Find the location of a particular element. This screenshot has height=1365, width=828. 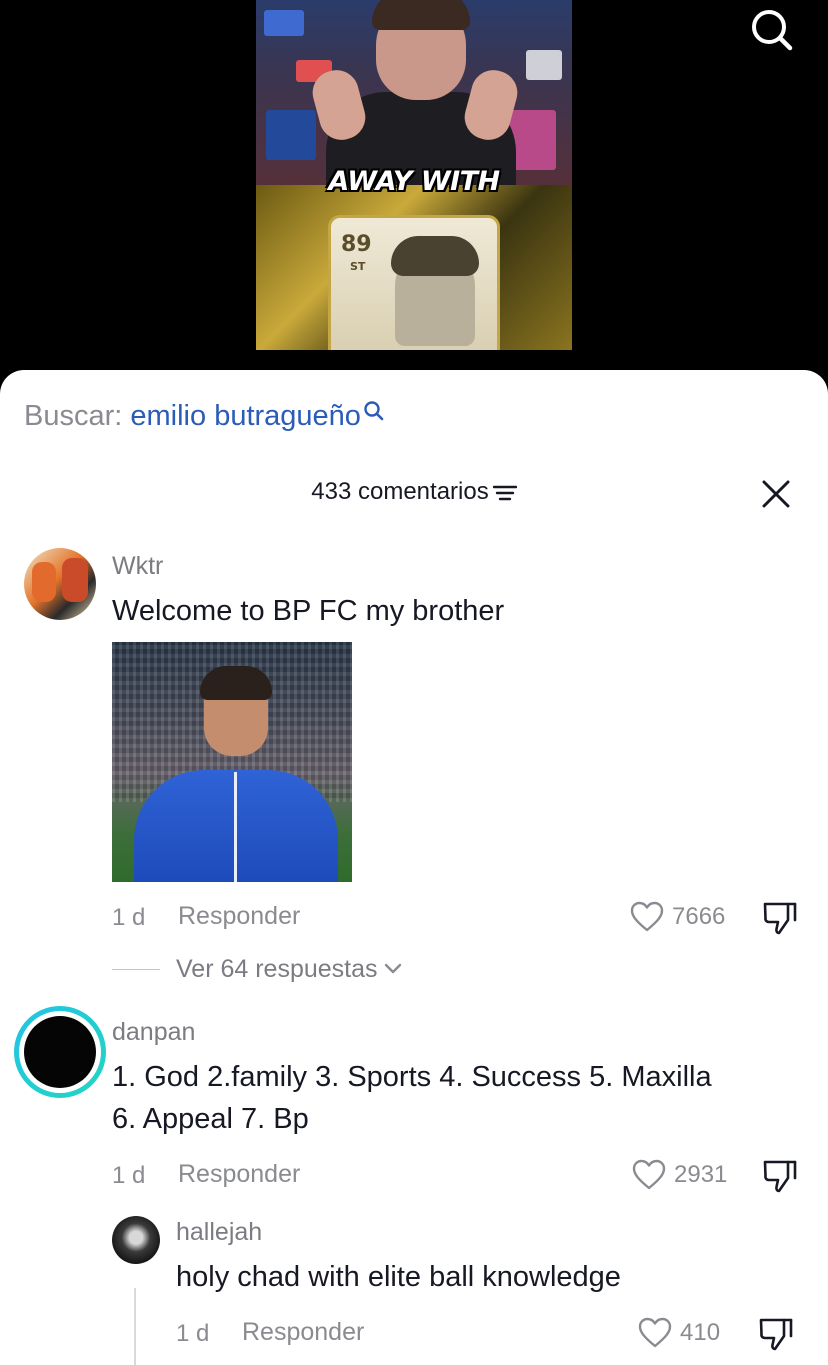

sort-filter-icon is located at coordinates (504, 493).